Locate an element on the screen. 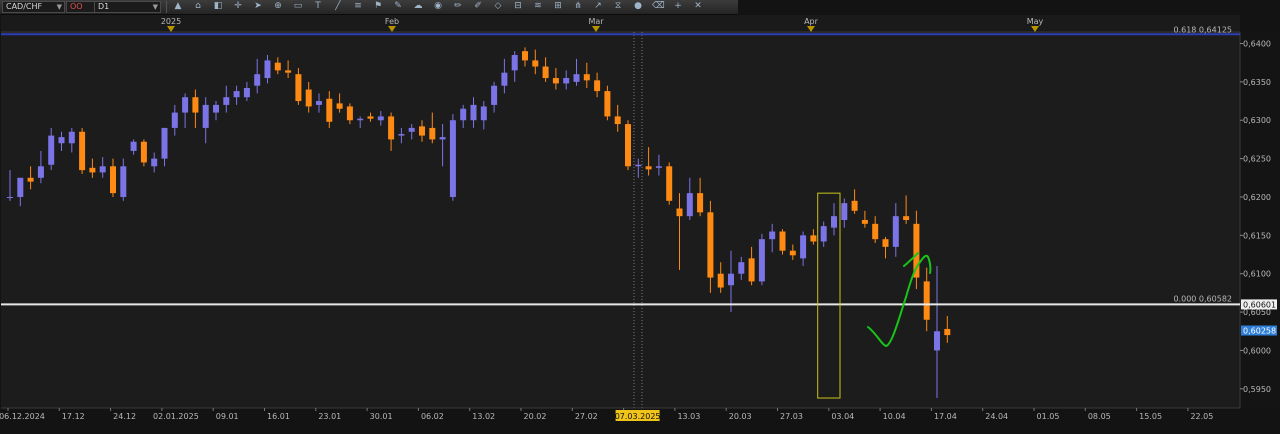 Image resolution: width=1280 pixels, height=434 pixels. chart-style-select: OO is located at coordinates (80, 7).